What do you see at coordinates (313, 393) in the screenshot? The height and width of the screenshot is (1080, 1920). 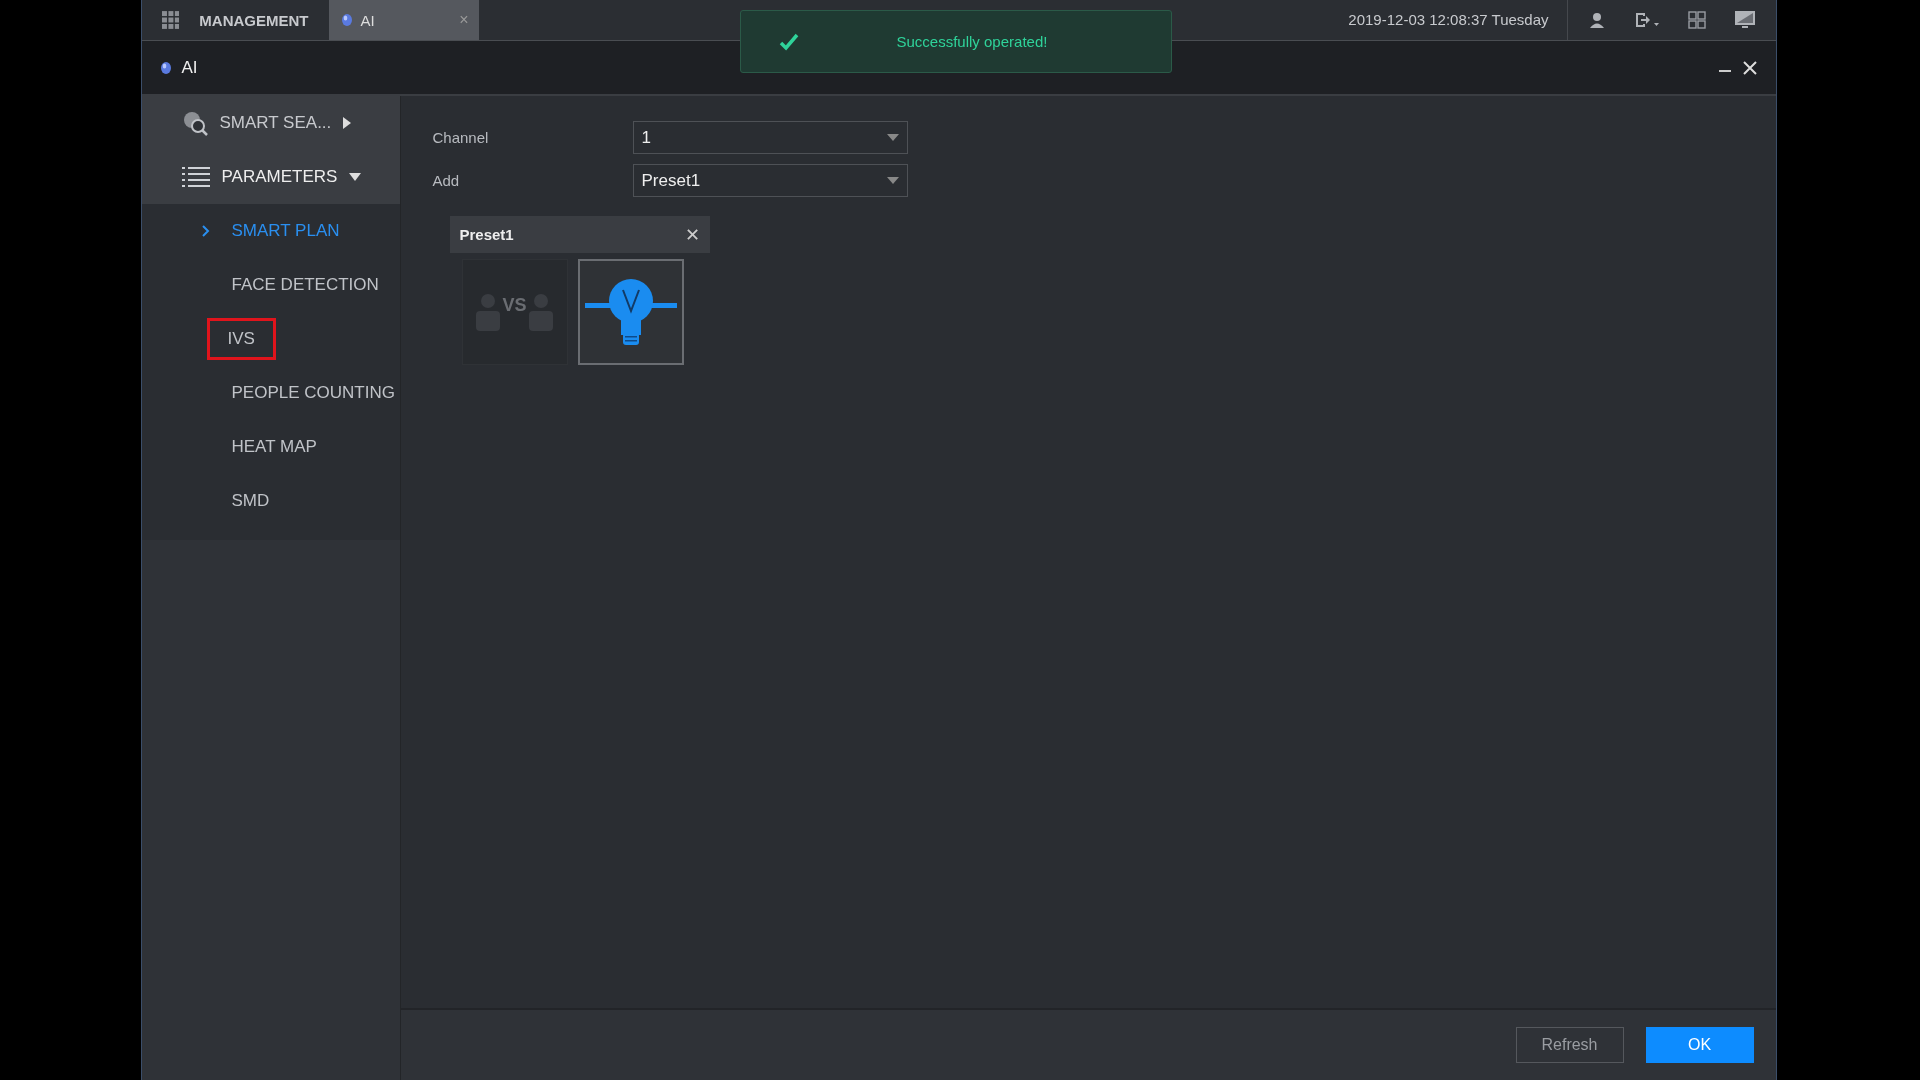 I see `sidebar-item: PEOPLE COUNTING` at bounding box center [313, 393].